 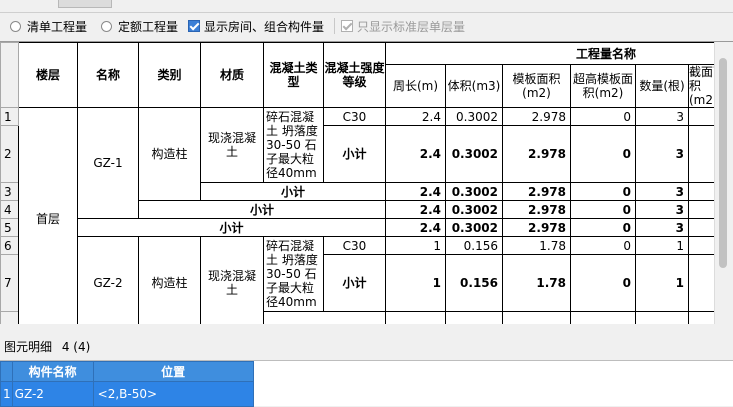 I want to click on options-bar: 清单工程量 定额工程量 显示房间、组合构件量 只显示标准层单层量, so click(x=366, y=26).